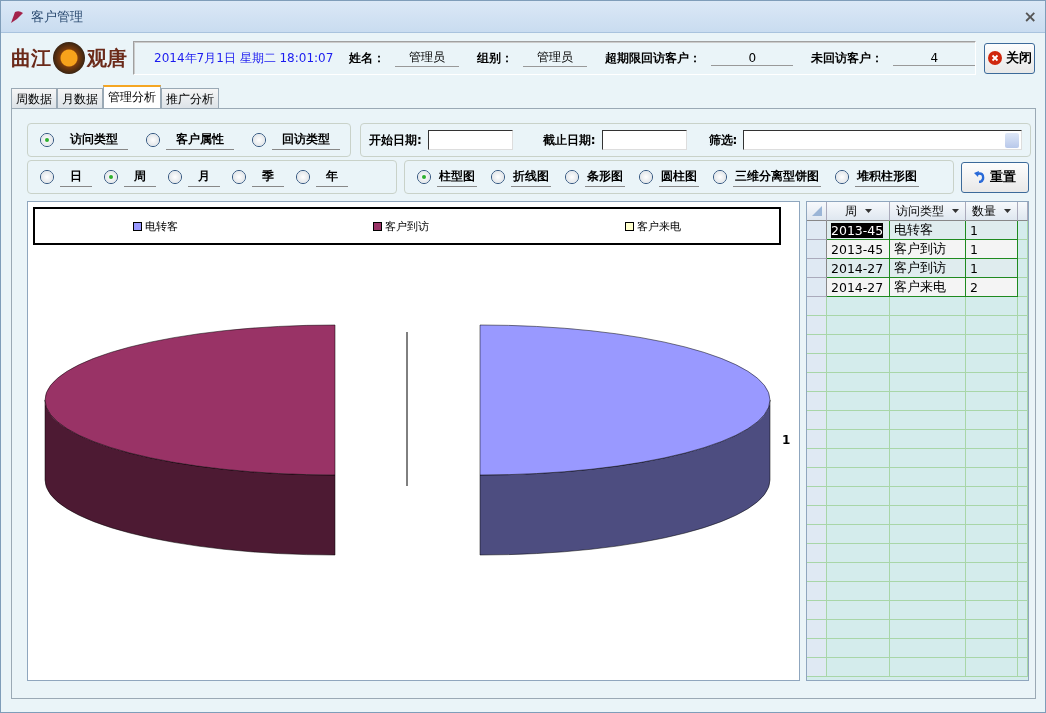  Describe the element at coordinates (858, 211) in the screenshot. I see `column-header: 周` at that location.